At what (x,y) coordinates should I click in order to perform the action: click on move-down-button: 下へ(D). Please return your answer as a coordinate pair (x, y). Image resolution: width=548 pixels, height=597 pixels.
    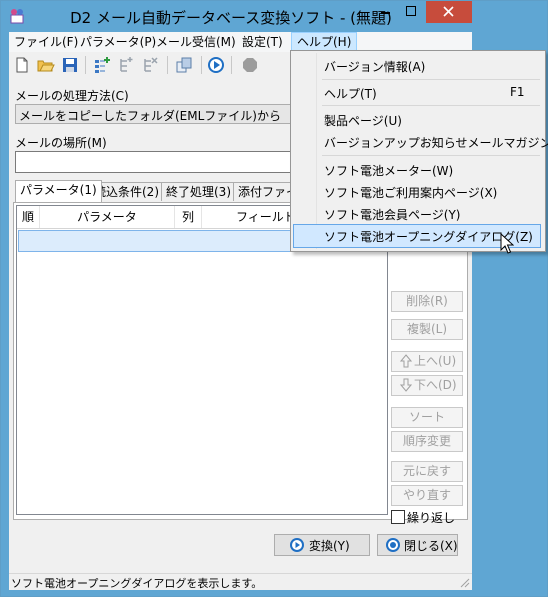
    Looking at the image, I should click on (427, 385).